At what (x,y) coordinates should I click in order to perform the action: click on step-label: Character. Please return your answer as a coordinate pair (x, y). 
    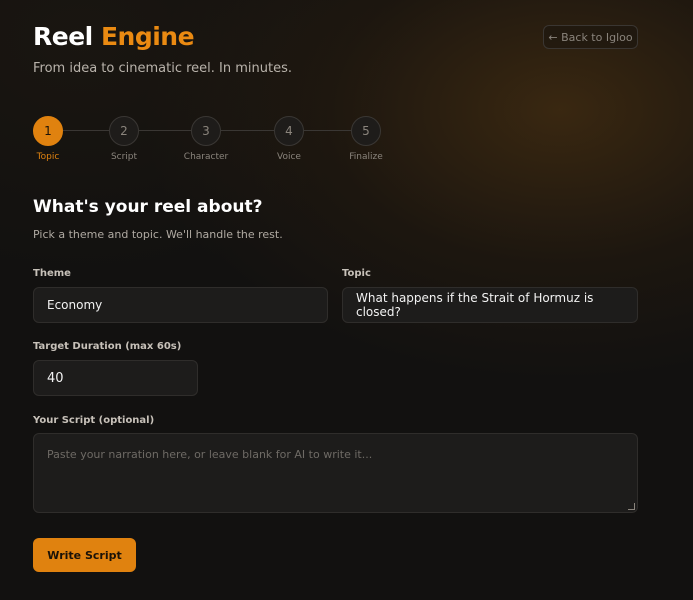
    Looking at the image, I should click on (206, 157).